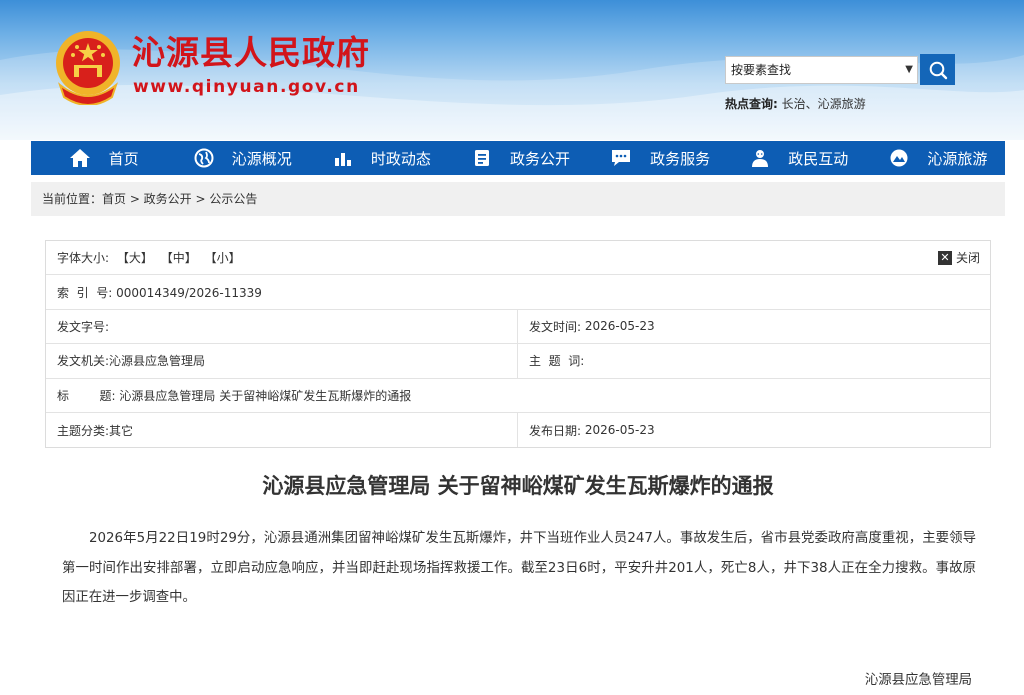  What do you see at coordinates (761, 70) in the screenshot?
I see `search-type-value: 按要素查找` at bounding box center [761, 70].